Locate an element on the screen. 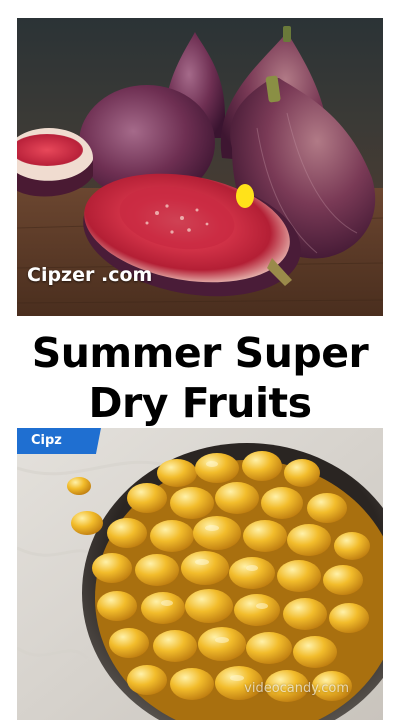  watermark-cipzer: Cipzer .com is located at coordinates (90, 275).